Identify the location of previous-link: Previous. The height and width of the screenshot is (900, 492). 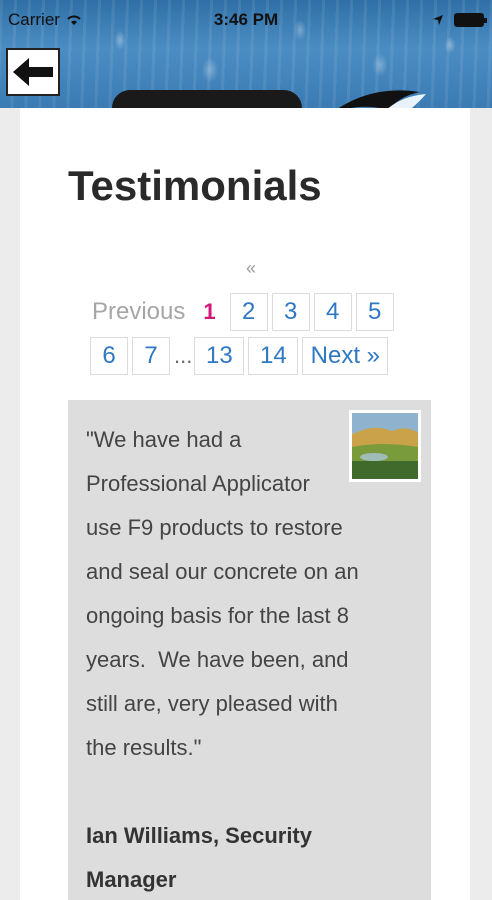
(138, 312).